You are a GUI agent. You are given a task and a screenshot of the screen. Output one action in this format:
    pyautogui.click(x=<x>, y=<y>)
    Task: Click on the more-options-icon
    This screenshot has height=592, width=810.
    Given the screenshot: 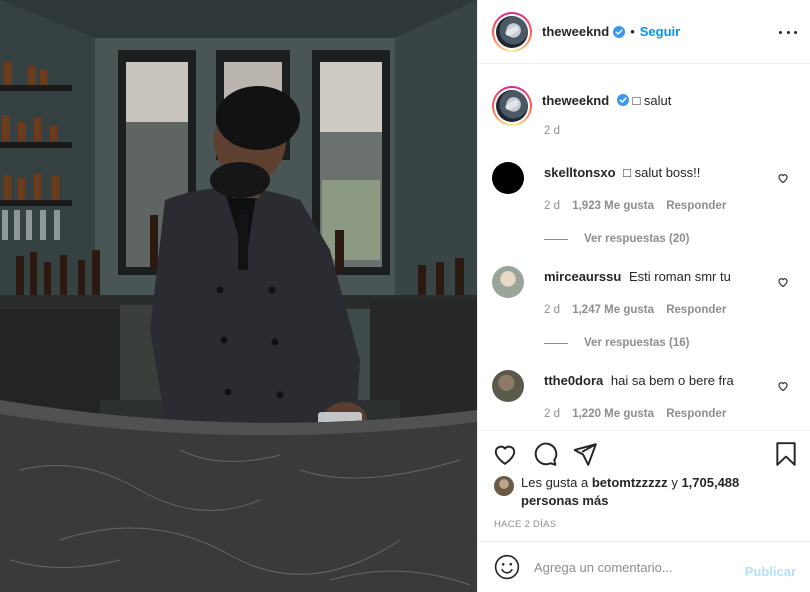 What is the action you would take?
    pyautogui.click(x=788, y=32)
    